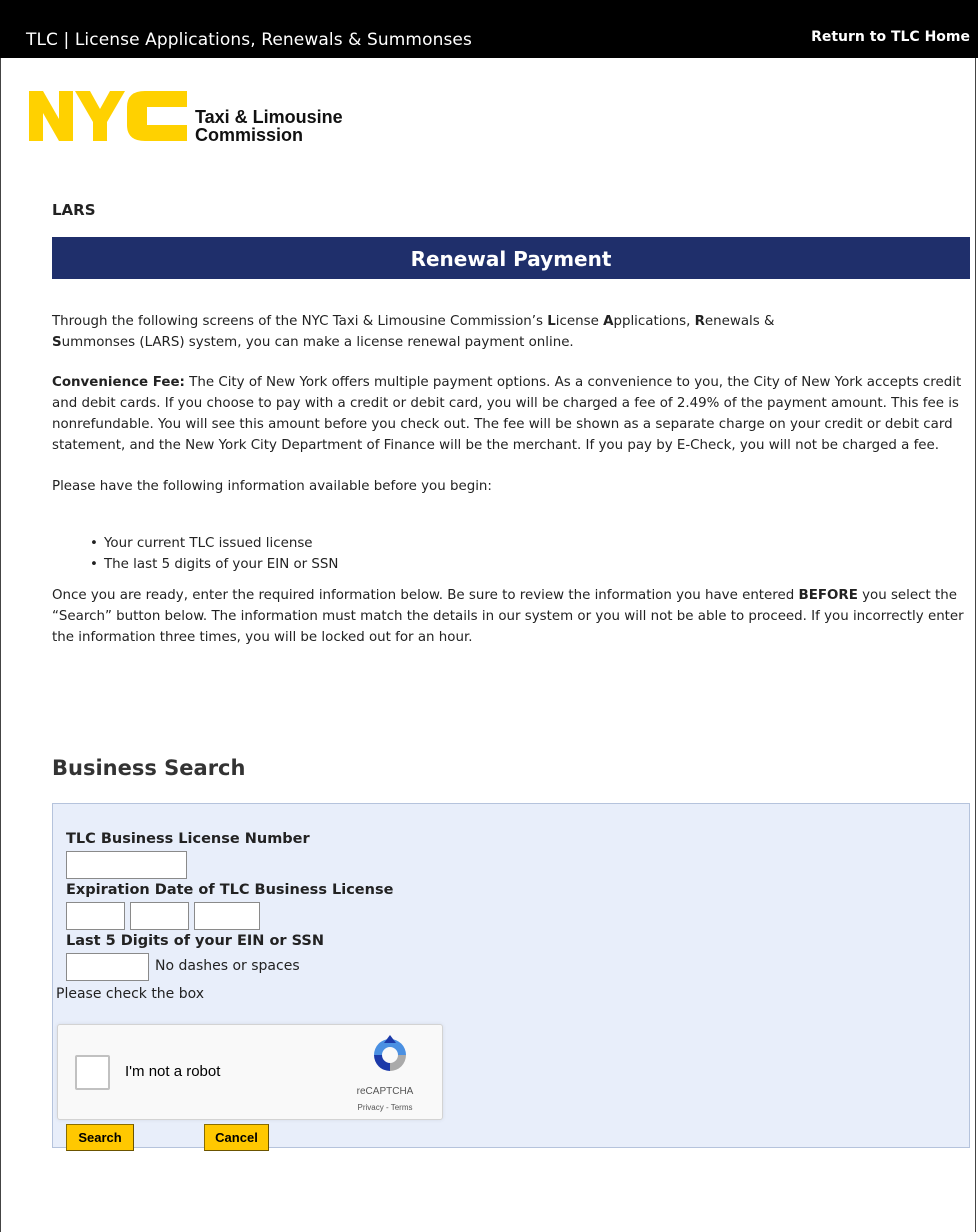 Image resolution: width=978 pixels, height=1232 pixels. I want to click on license-number-input, so click(126, 865).